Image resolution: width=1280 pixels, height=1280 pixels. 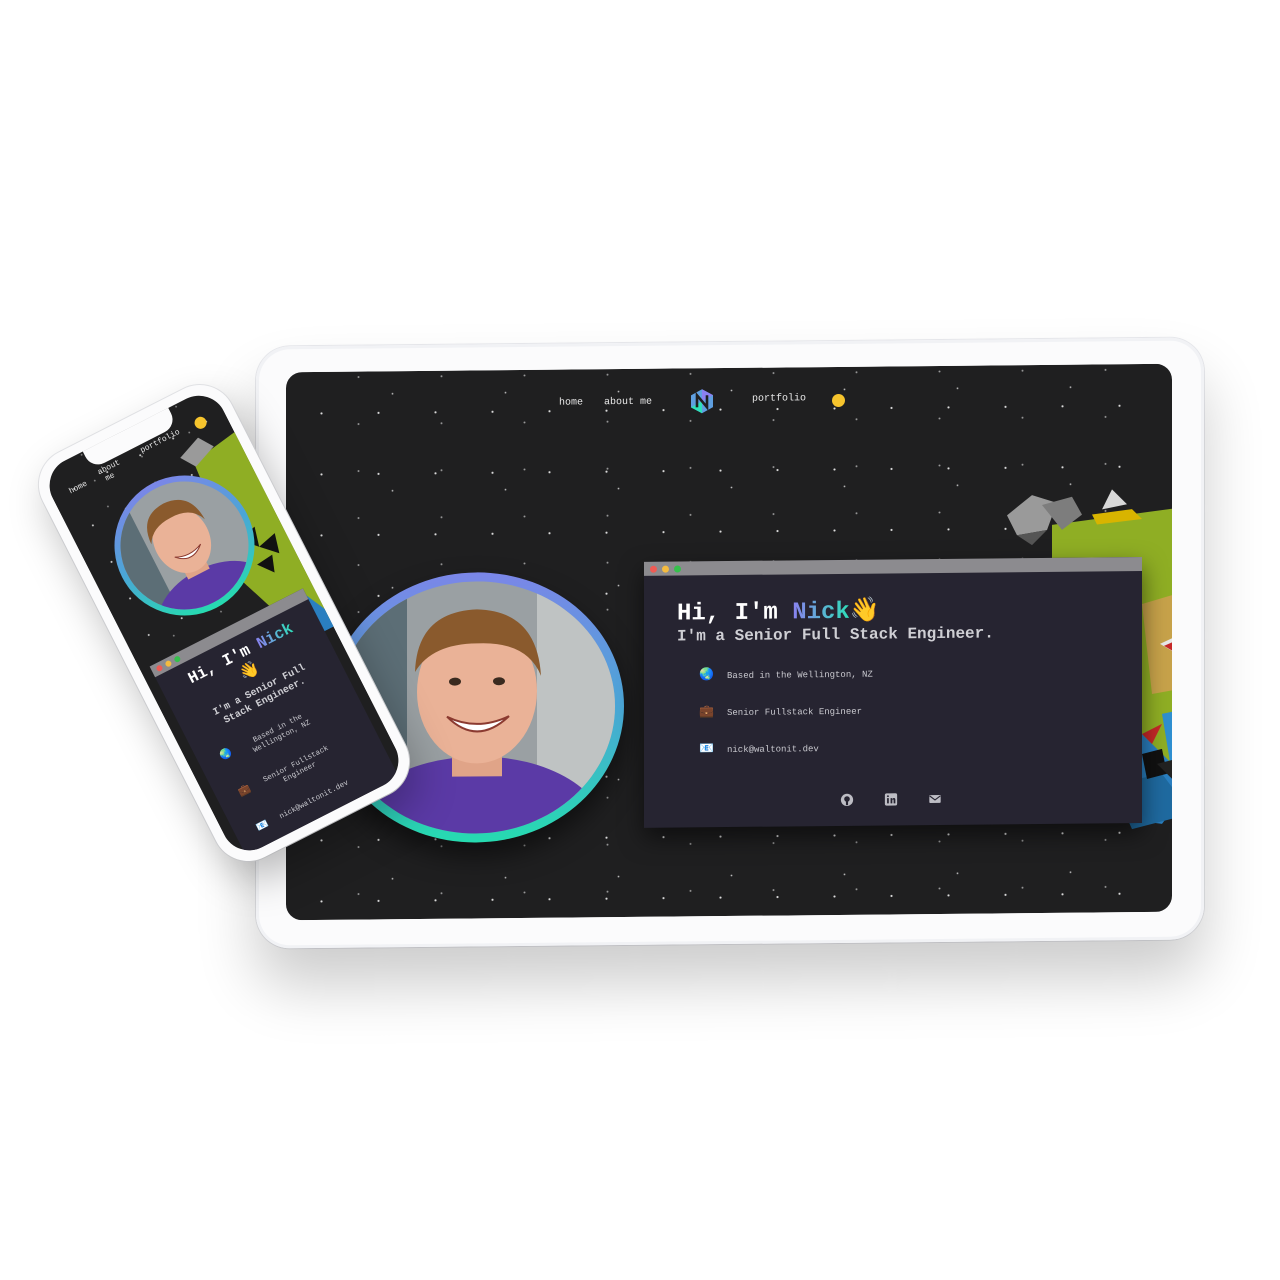 I want to click on envelope-icon: 📧, so click(x=706, y=749).